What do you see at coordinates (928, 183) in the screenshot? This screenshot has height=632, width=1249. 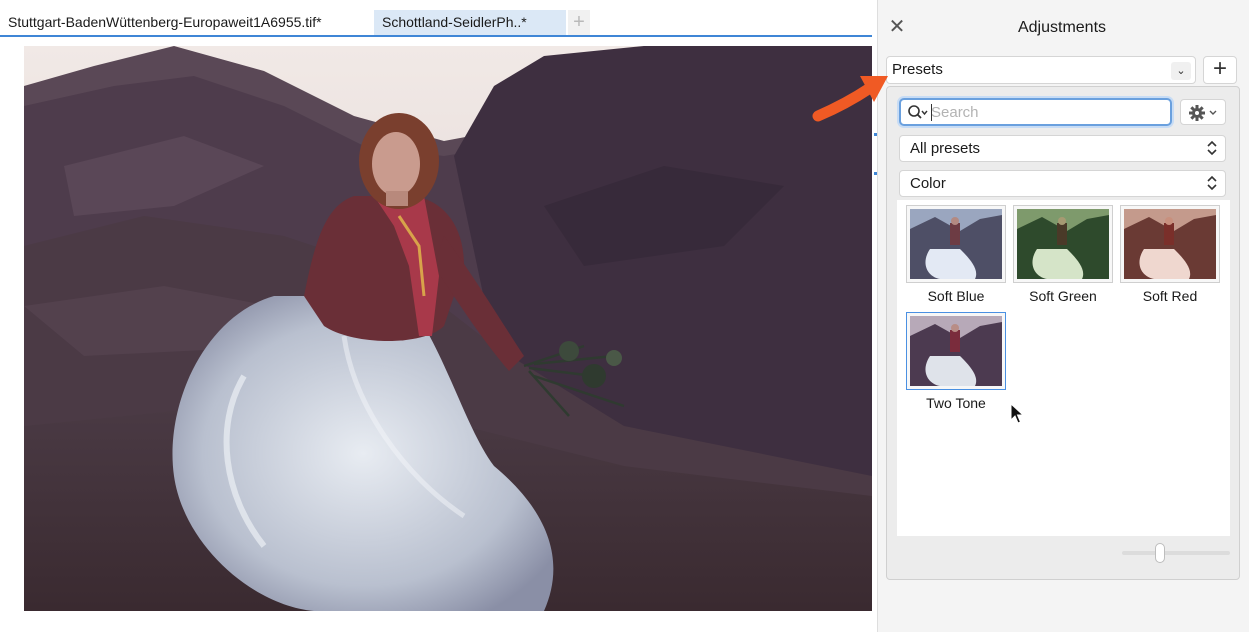 I see `subcategory-select-value: Color` at bounding box center [928, 183].